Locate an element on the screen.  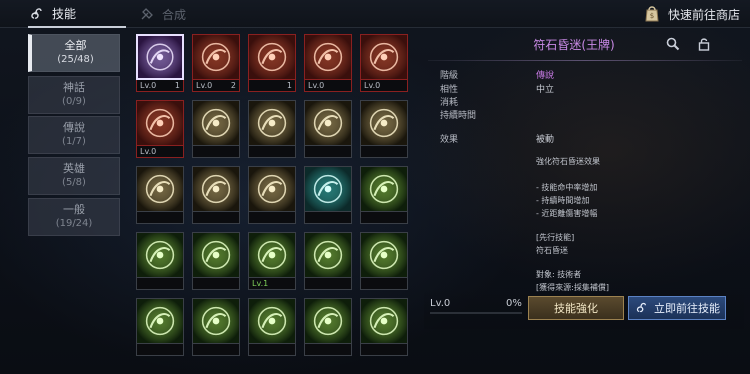
skill-slot-footer: Lv.0 2 is located at coordinates (216, 86).